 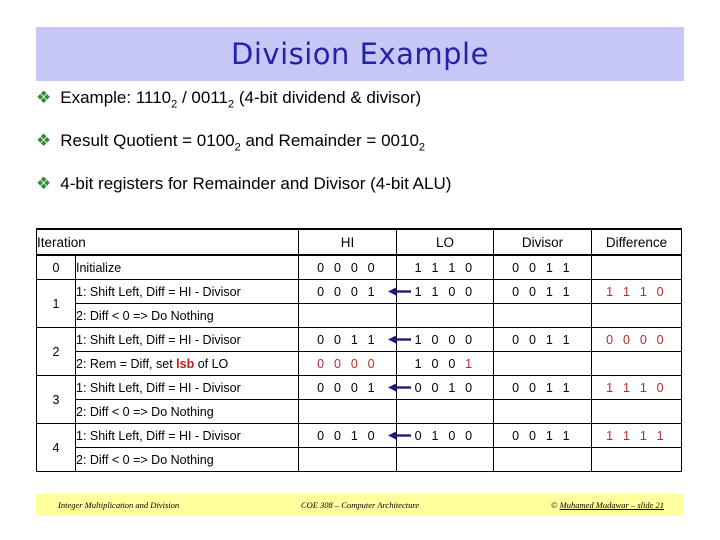 What do you see at coordinates (202, 97) in the screenshot?
I see `bullet-text-part: / 0011` at bounding box center [202, 97].